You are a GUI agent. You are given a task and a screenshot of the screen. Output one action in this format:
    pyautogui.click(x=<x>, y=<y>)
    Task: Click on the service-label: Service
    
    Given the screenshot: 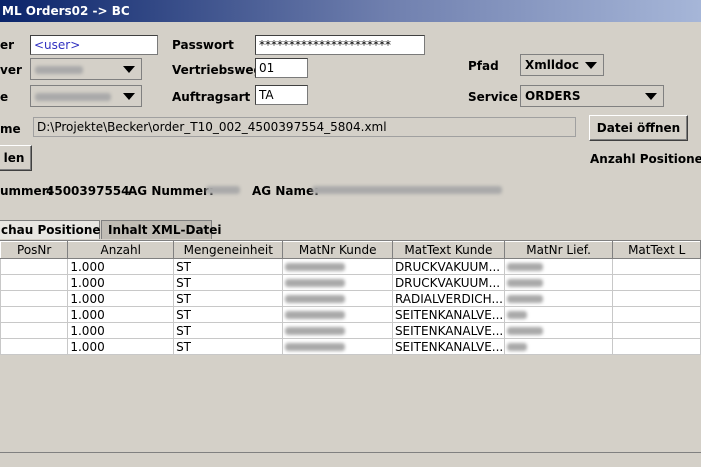 What is the action you would take?
    pyautogui.click(x=493, y=97)
    